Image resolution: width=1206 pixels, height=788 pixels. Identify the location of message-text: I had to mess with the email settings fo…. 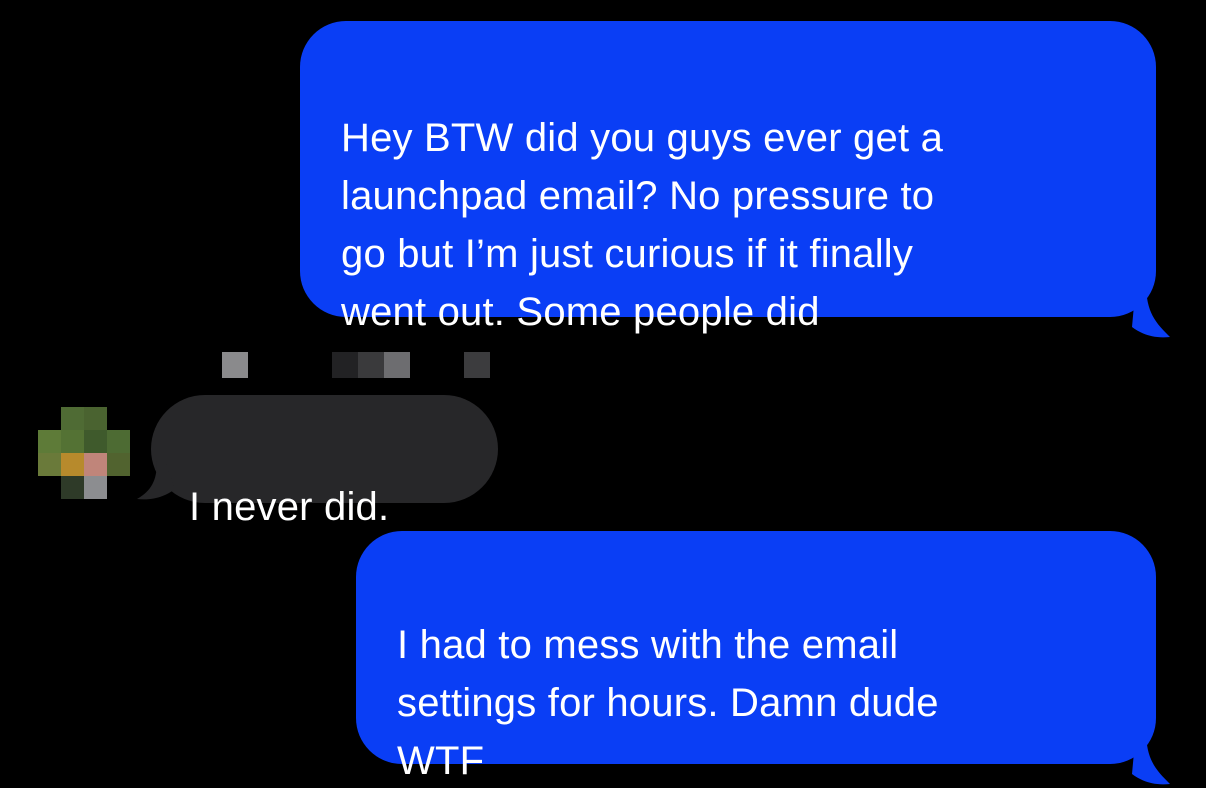
(668, 703).